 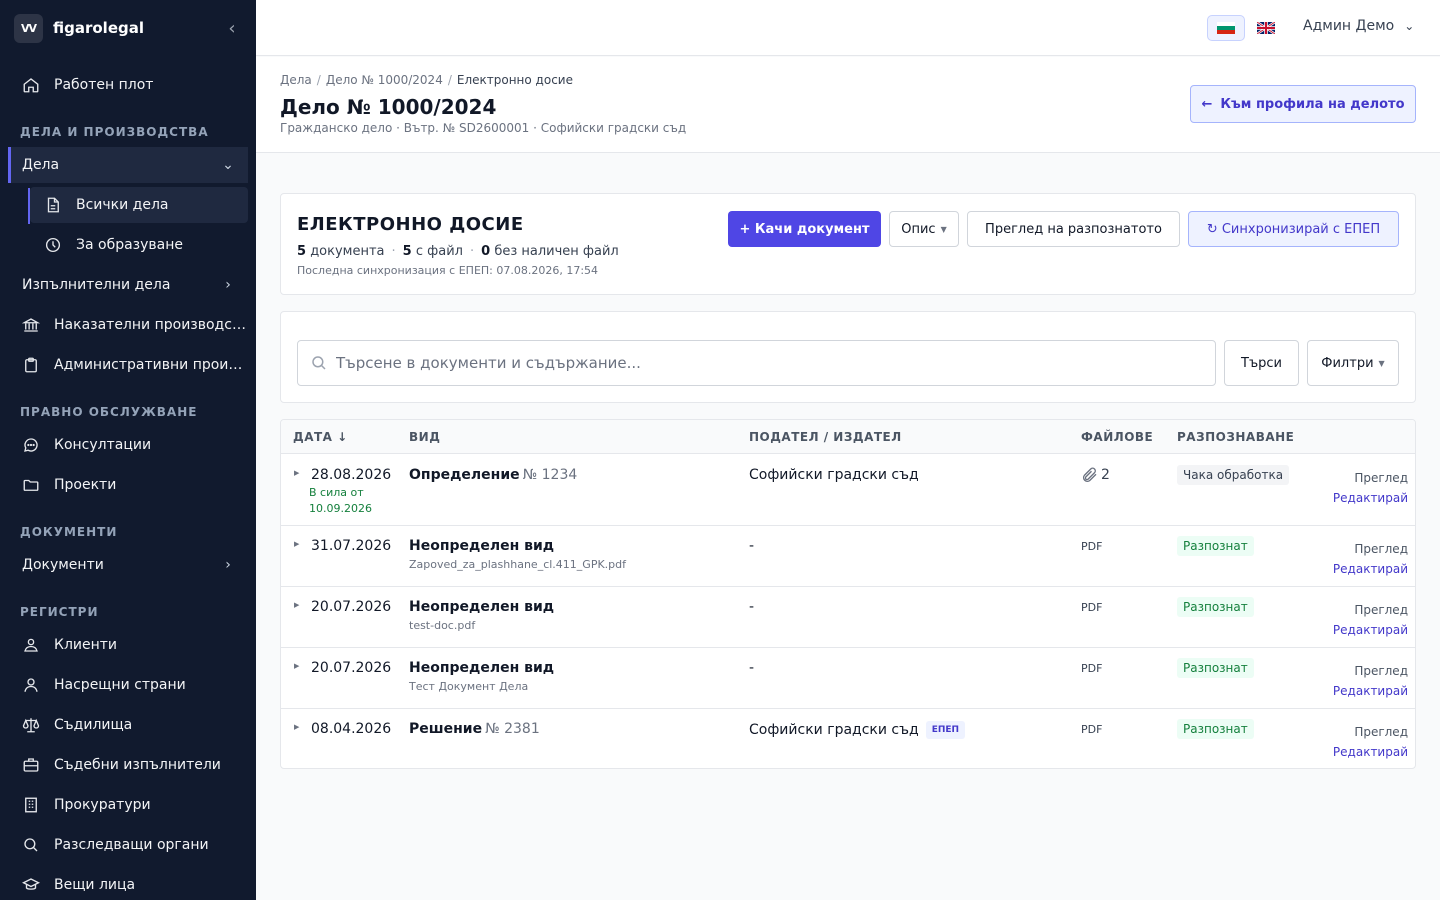 What do you see at coordinates (407, 251) in the screenshot?
I see `stat-count: 5` at bounding box center [407, 251].